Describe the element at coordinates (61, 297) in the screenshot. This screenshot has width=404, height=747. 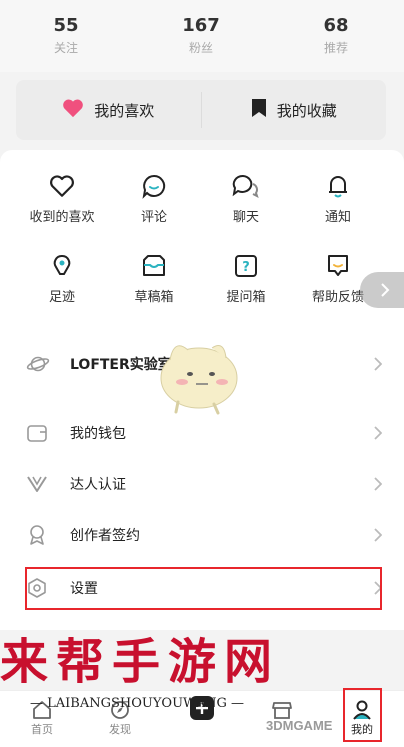
I see `grid-label: 足迹` at that location.